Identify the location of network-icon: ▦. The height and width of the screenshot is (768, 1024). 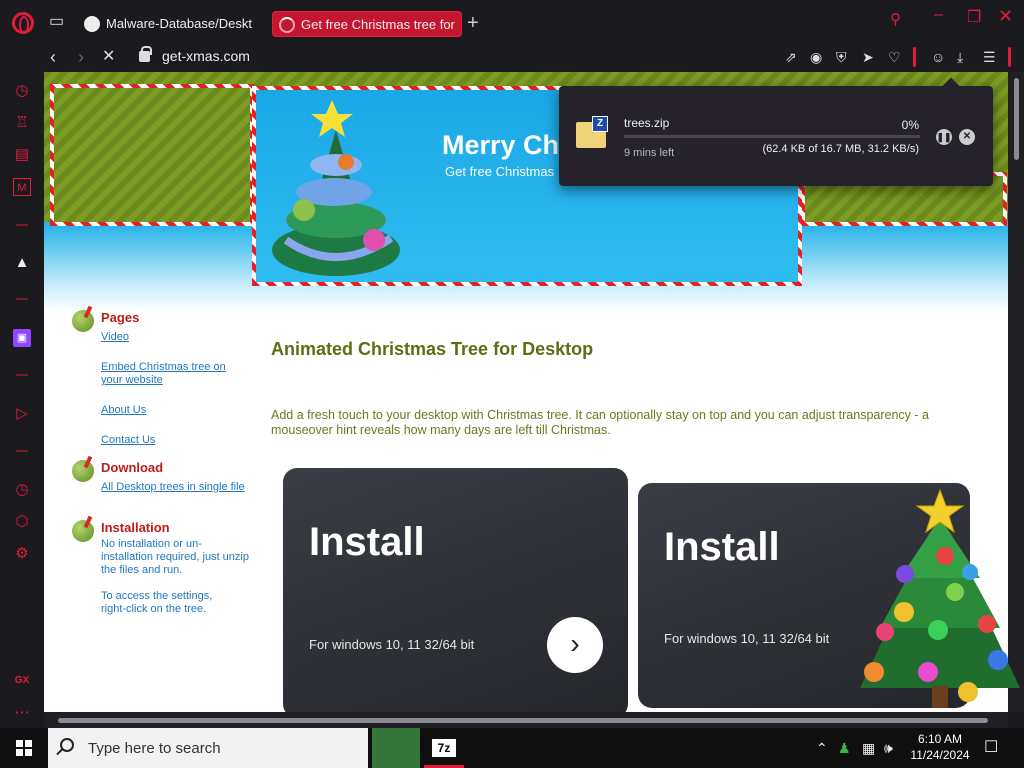
(868, 748).